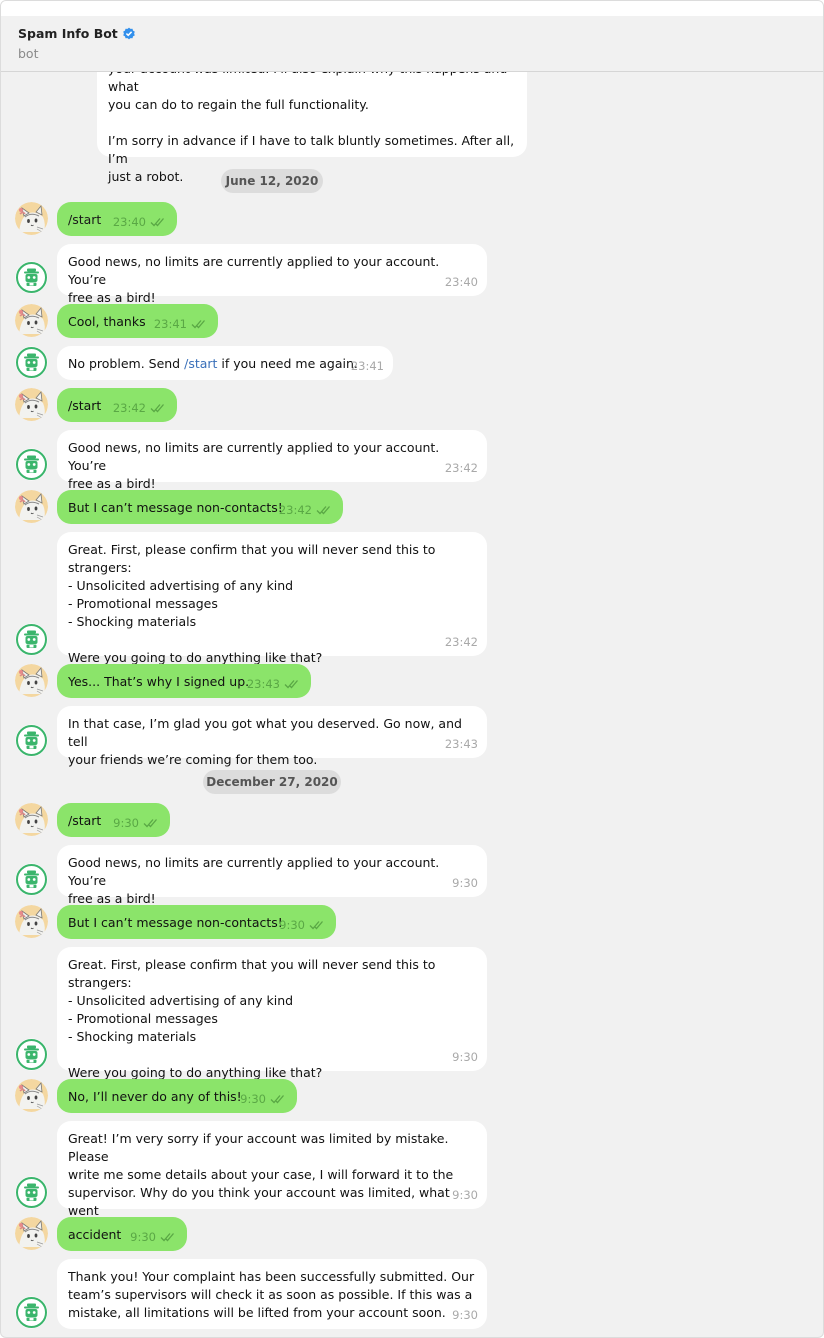 This screenshot has width=824, height=1338. I want to click on message-bubble-outgoing: But I can’t message non-contacts! 9:30, so click(196, 922).